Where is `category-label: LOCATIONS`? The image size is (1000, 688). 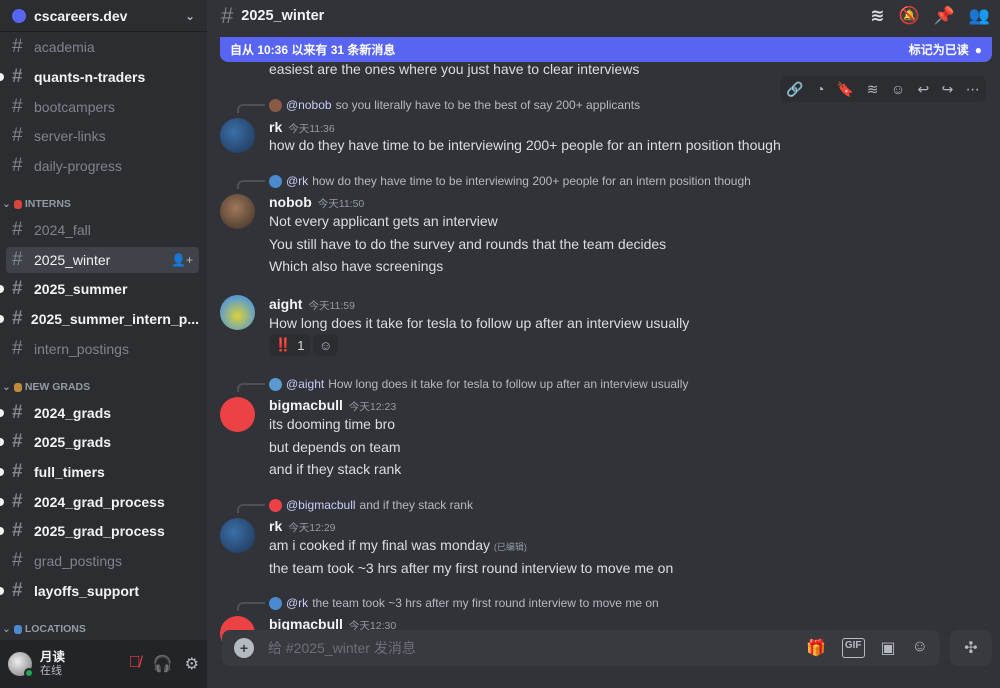
category-label: LOCATIONS is located at coordinates (55, 629).